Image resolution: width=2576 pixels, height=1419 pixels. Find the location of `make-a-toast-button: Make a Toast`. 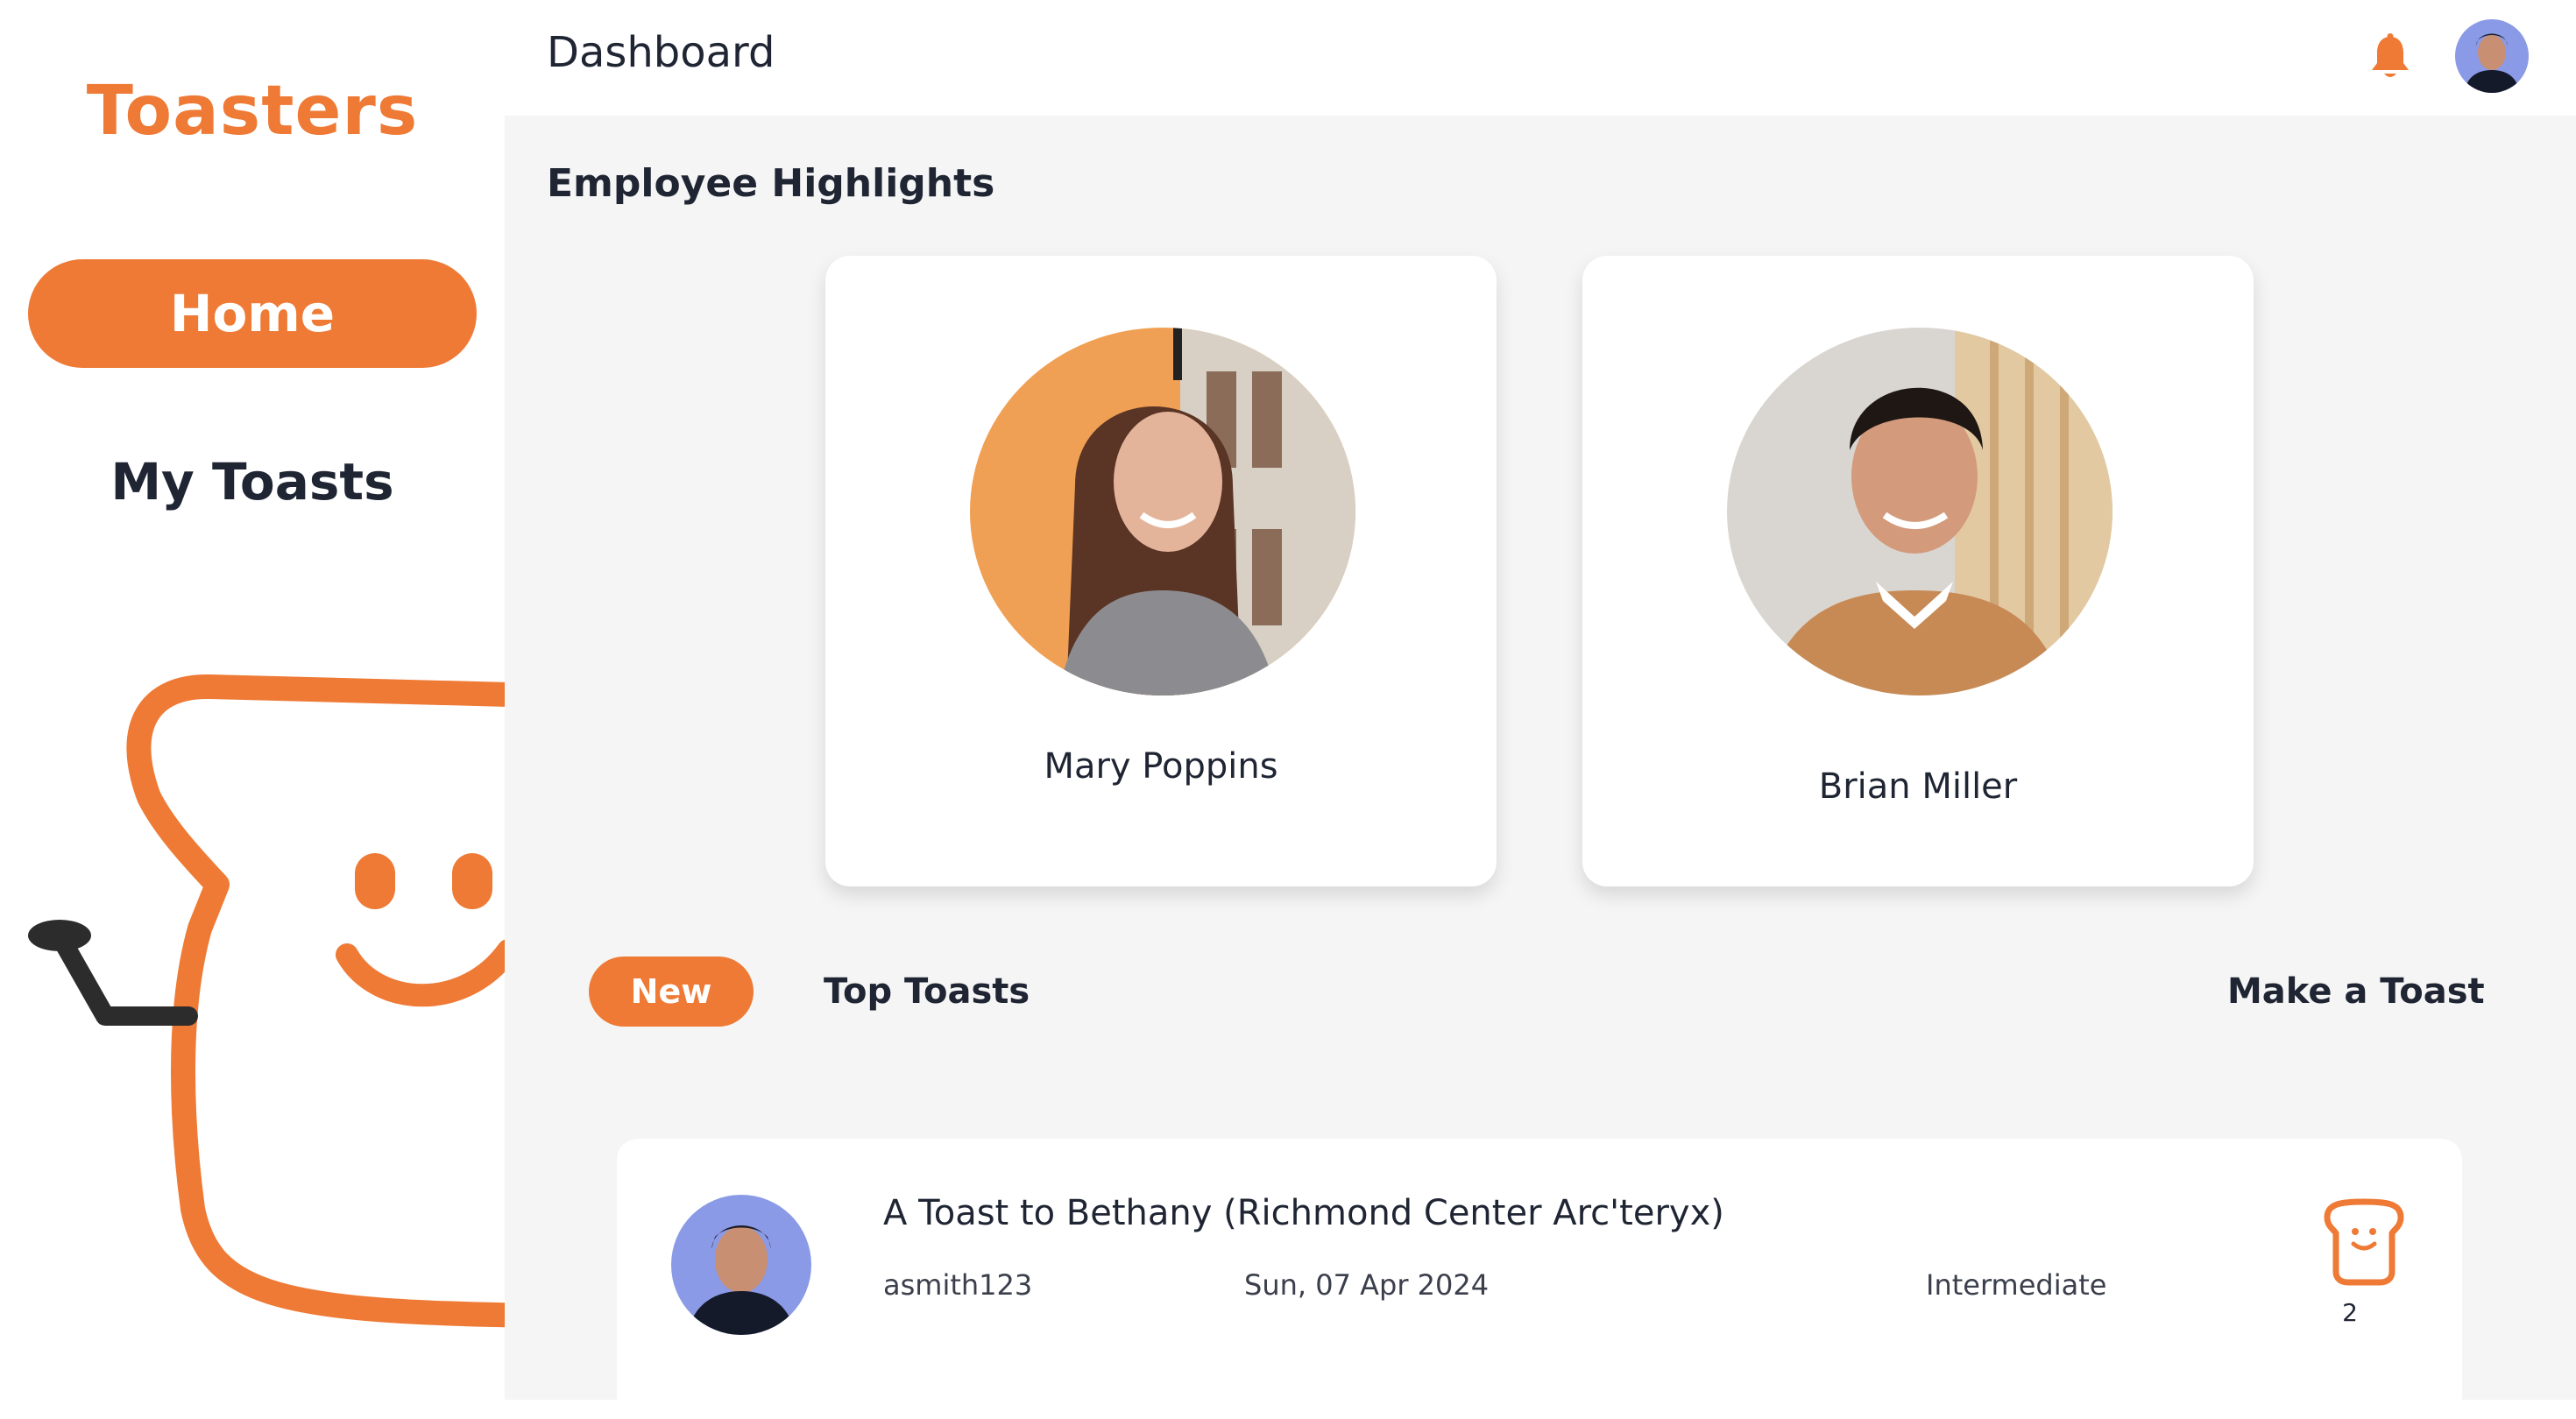

make-a-toast-button: Make a Toast is located at coordinates (2356, 992).